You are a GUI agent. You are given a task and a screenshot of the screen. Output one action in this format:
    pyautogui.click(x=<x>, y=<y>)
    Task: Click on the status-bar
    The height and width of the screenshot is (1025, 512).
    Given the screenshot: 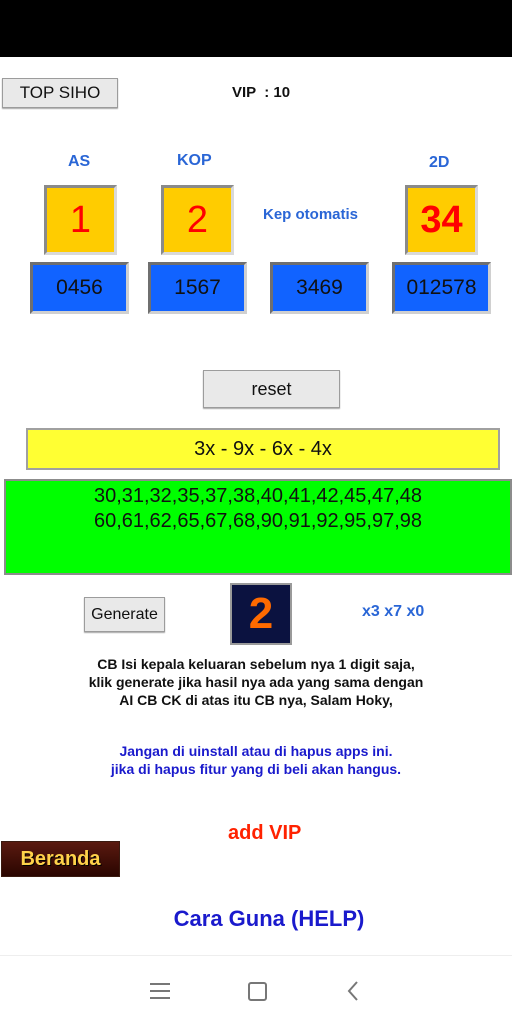 What is the action you would take?
    pyautogui.click(x=256, y=28)
    